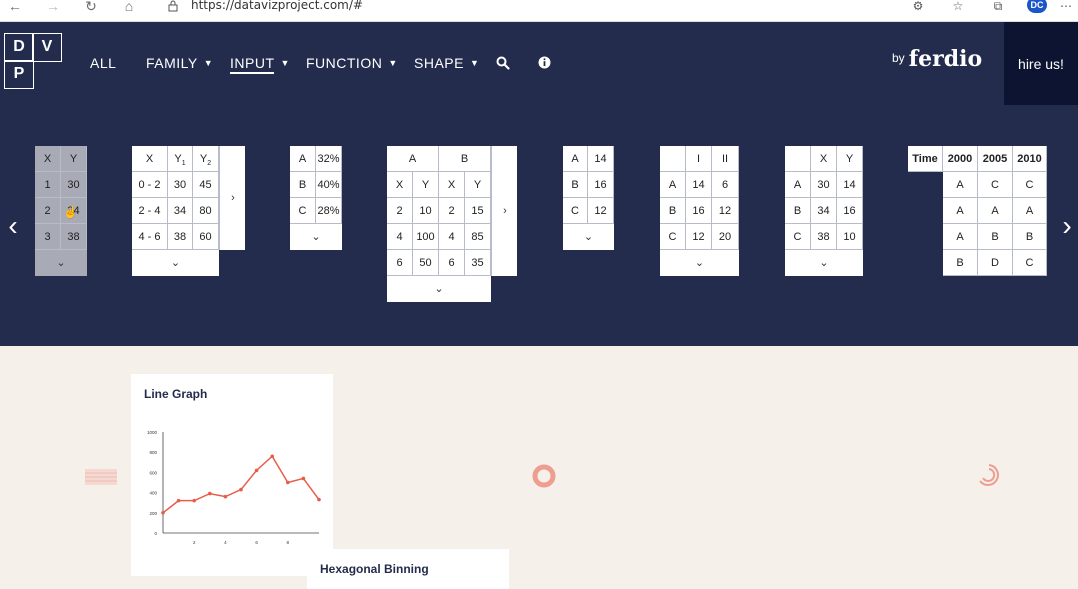 The width and height of the screenshot is (1078, 589). Describe the element at coordinates (91, 7) in the screenshot. I see `refresh-icon: ↻` at that location.